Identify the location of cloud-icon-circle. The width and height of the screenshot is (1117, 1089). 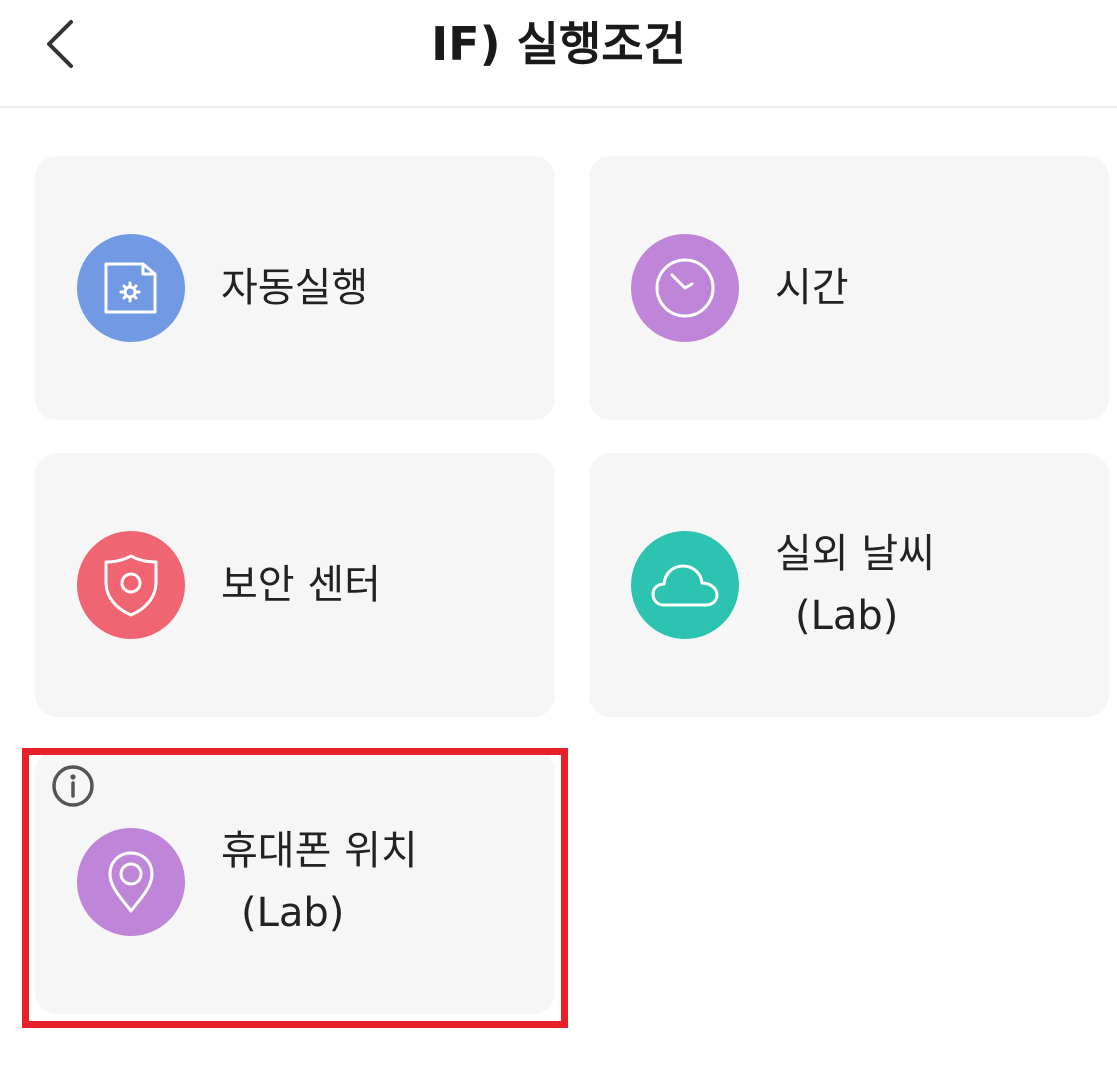
(685, 585).